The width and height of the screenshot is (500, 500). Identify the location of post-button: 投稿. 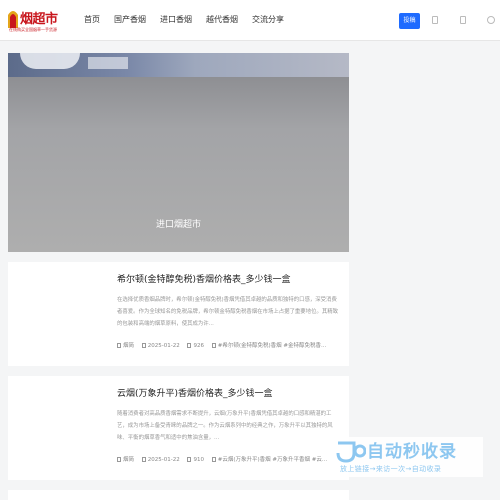
(409, 21).